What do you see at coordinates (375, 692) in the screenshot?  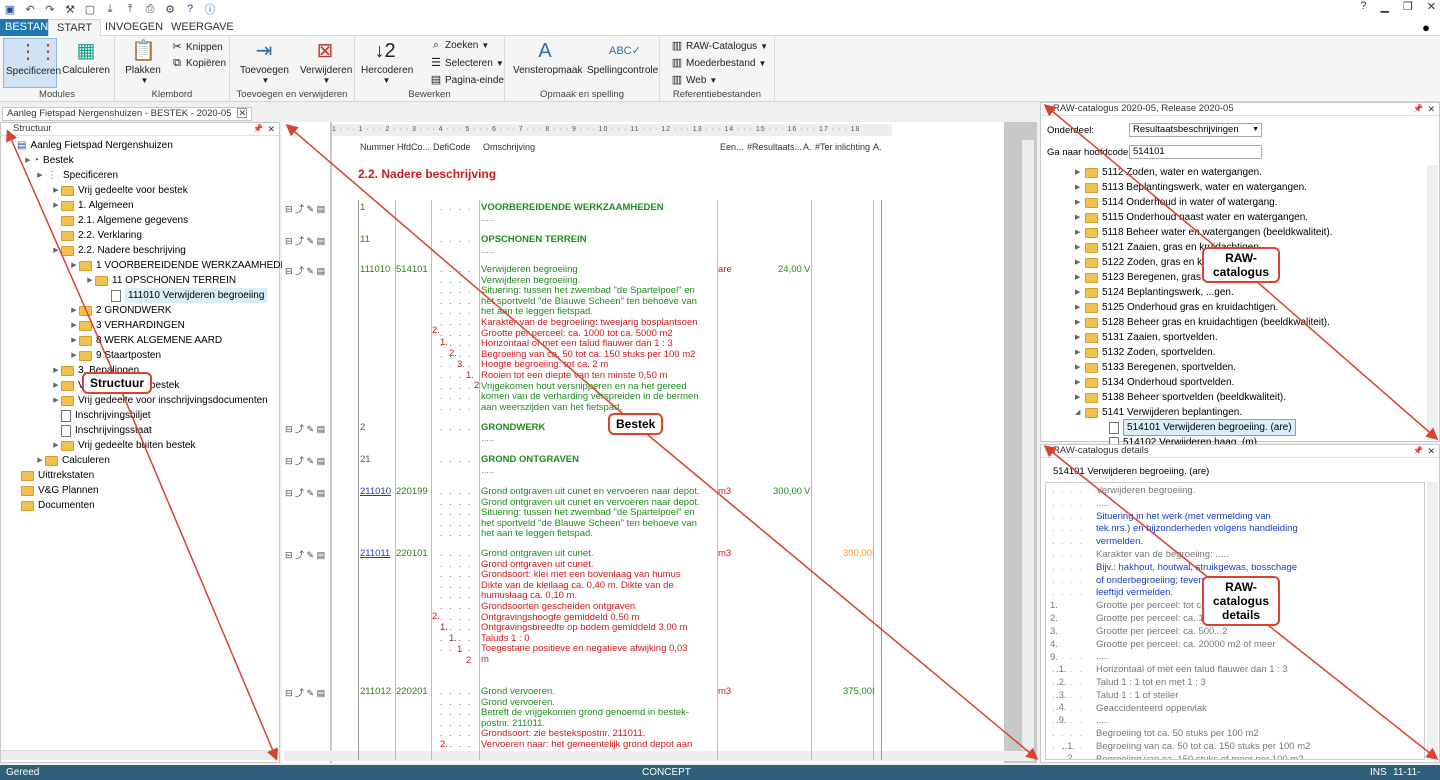 I see `row-number: 211012` at bounding box center [375, 692].